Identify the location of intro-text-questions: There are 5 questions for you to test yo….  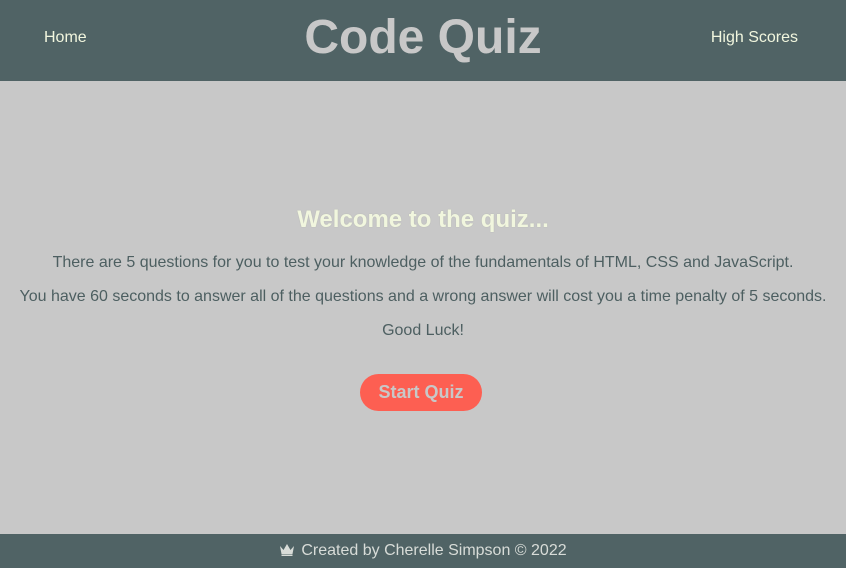
(423, 262).